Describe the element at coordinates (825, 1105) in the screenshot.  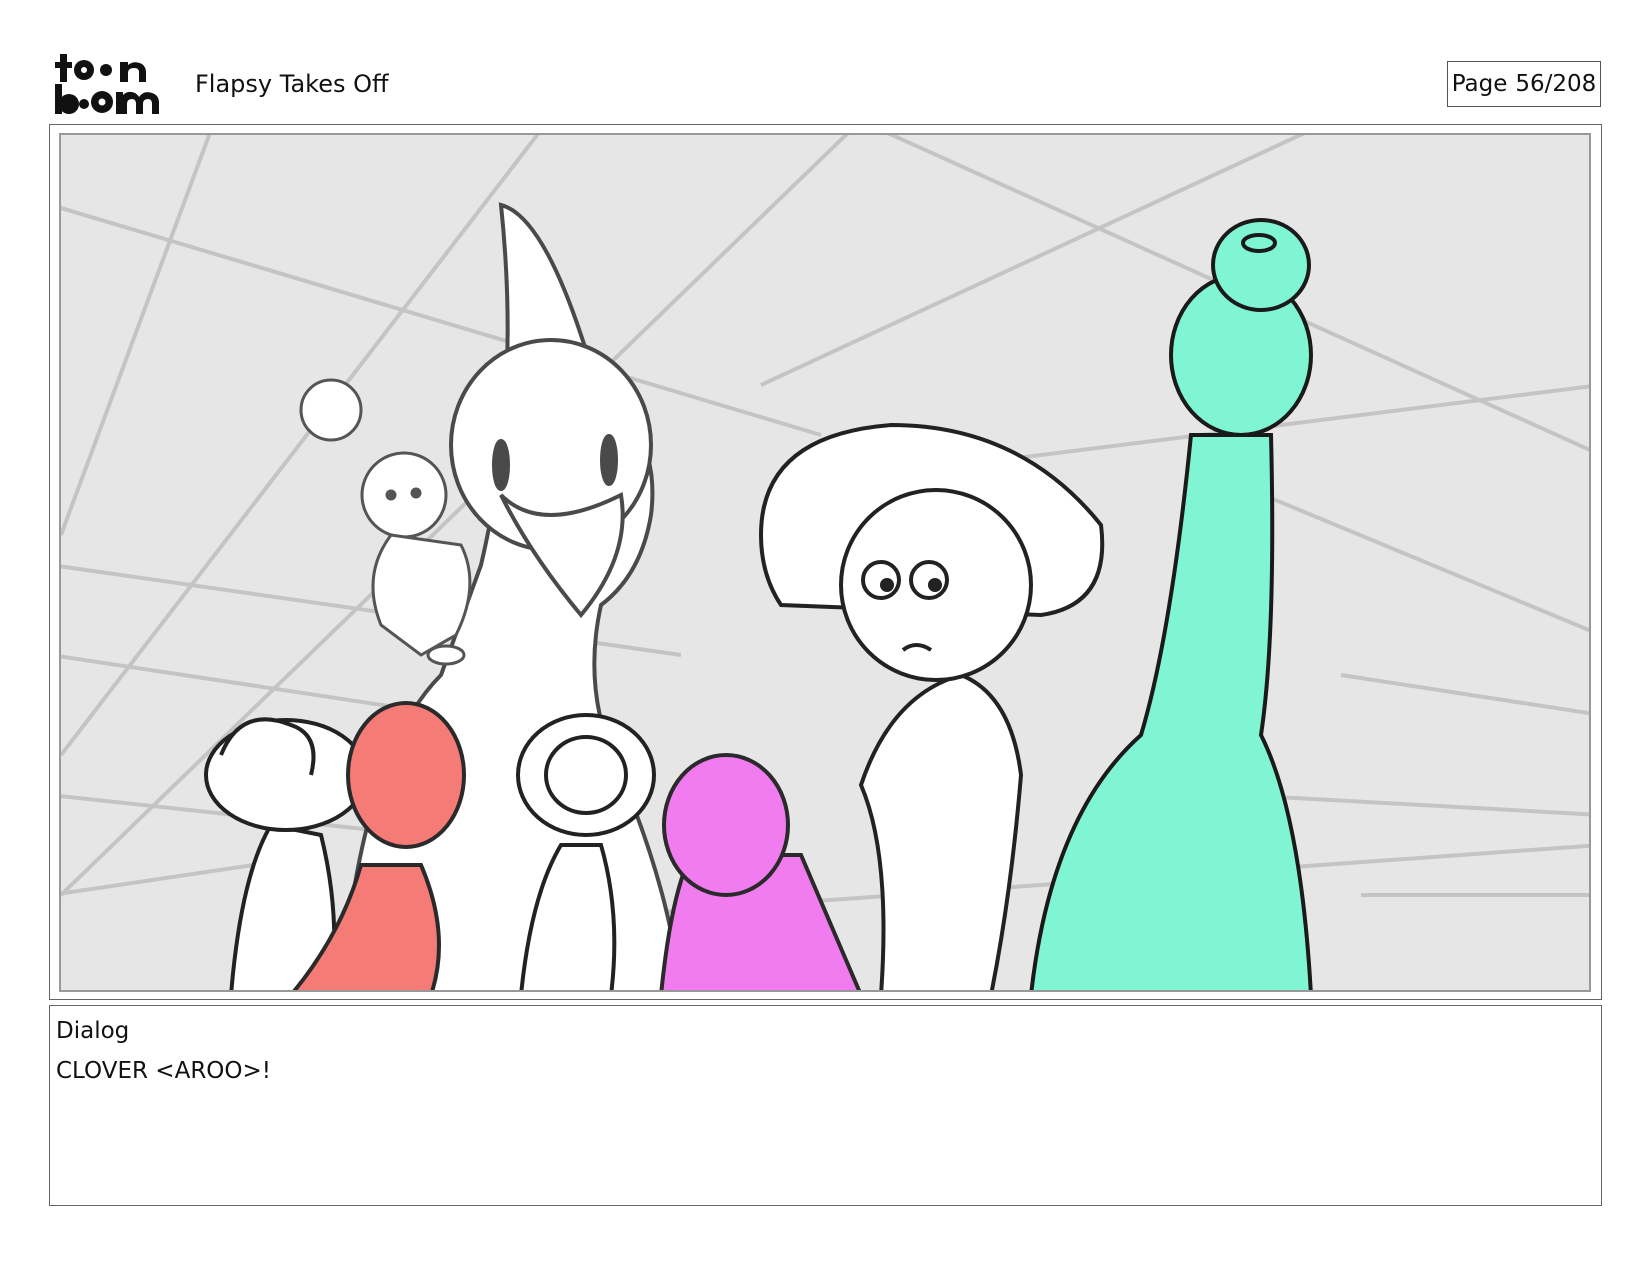
I see `dialog-section: Dialog CLOVER <AROO>!` at that location.